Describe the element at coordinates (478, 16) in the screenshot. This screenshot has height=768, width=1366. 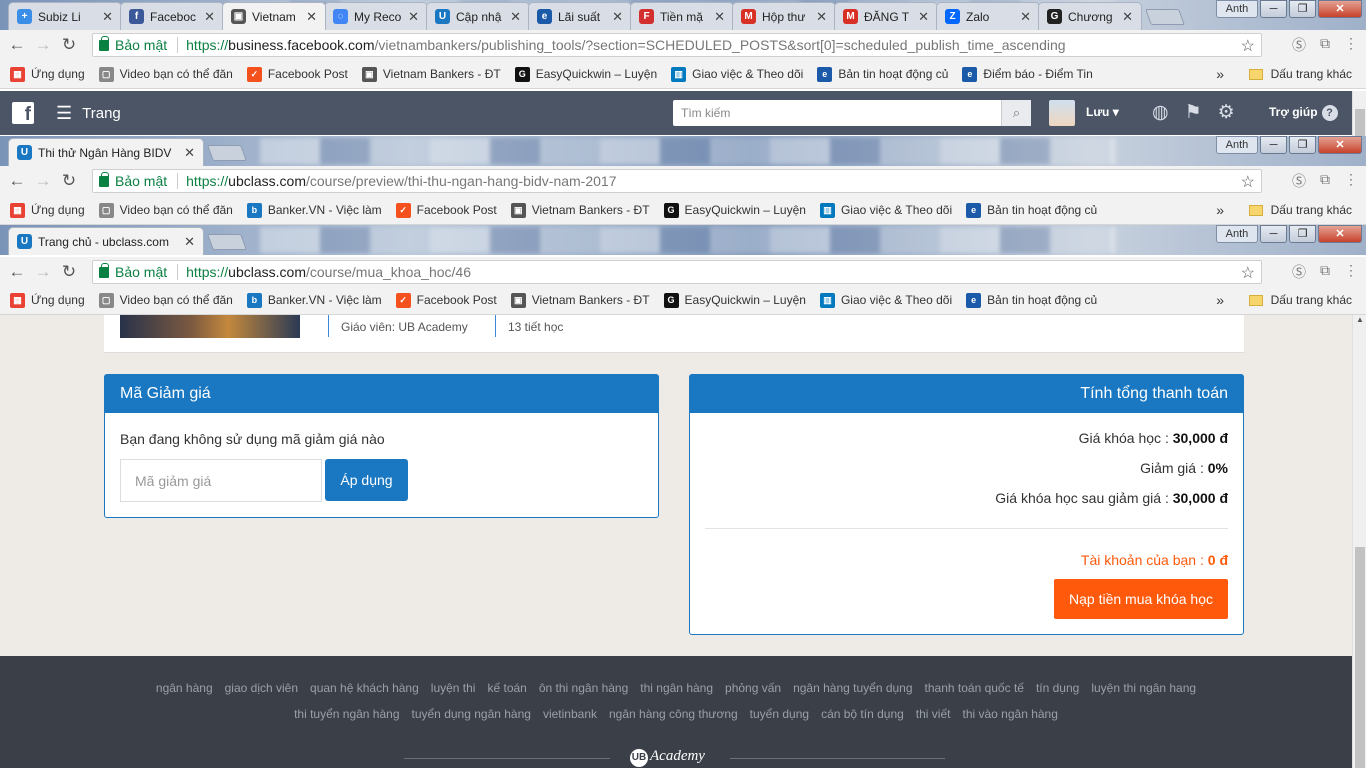
I see `tab-5: U Cập nhậ ✕` at that location.